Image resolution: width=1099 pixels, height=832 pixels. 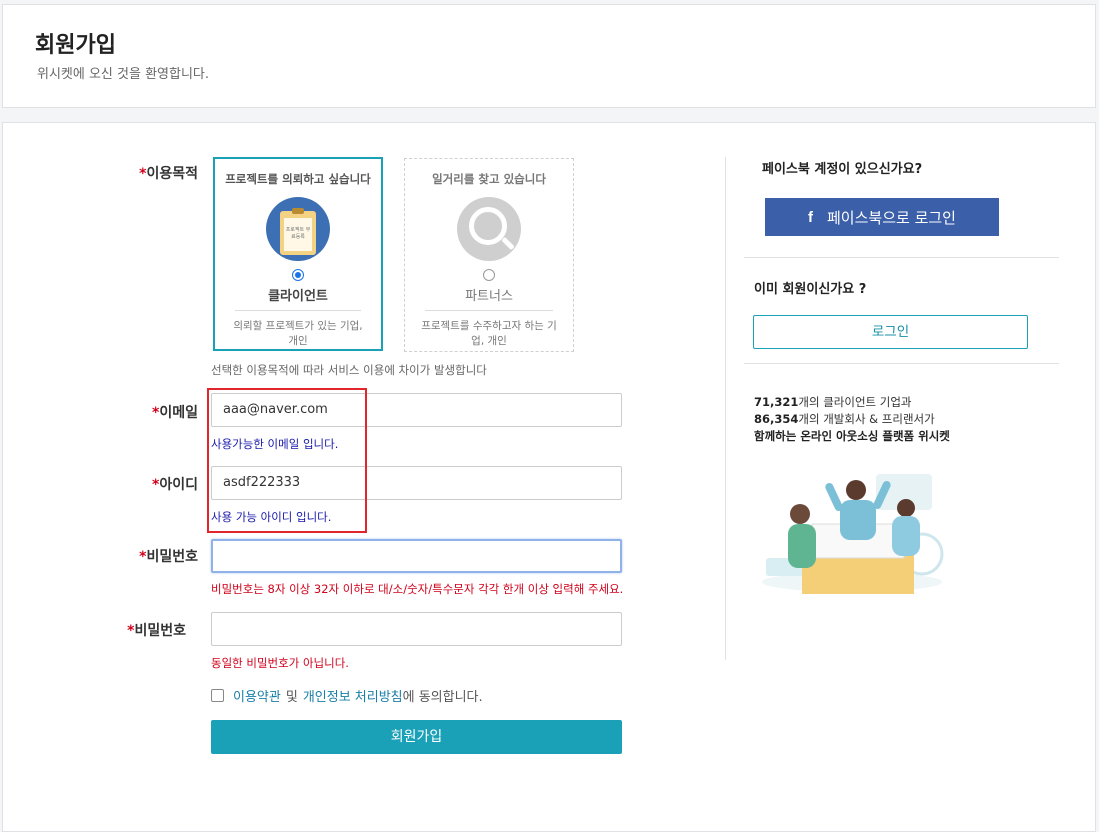 I want to click on signup-submit-button: 회원가입, so click(x=416, y=737).